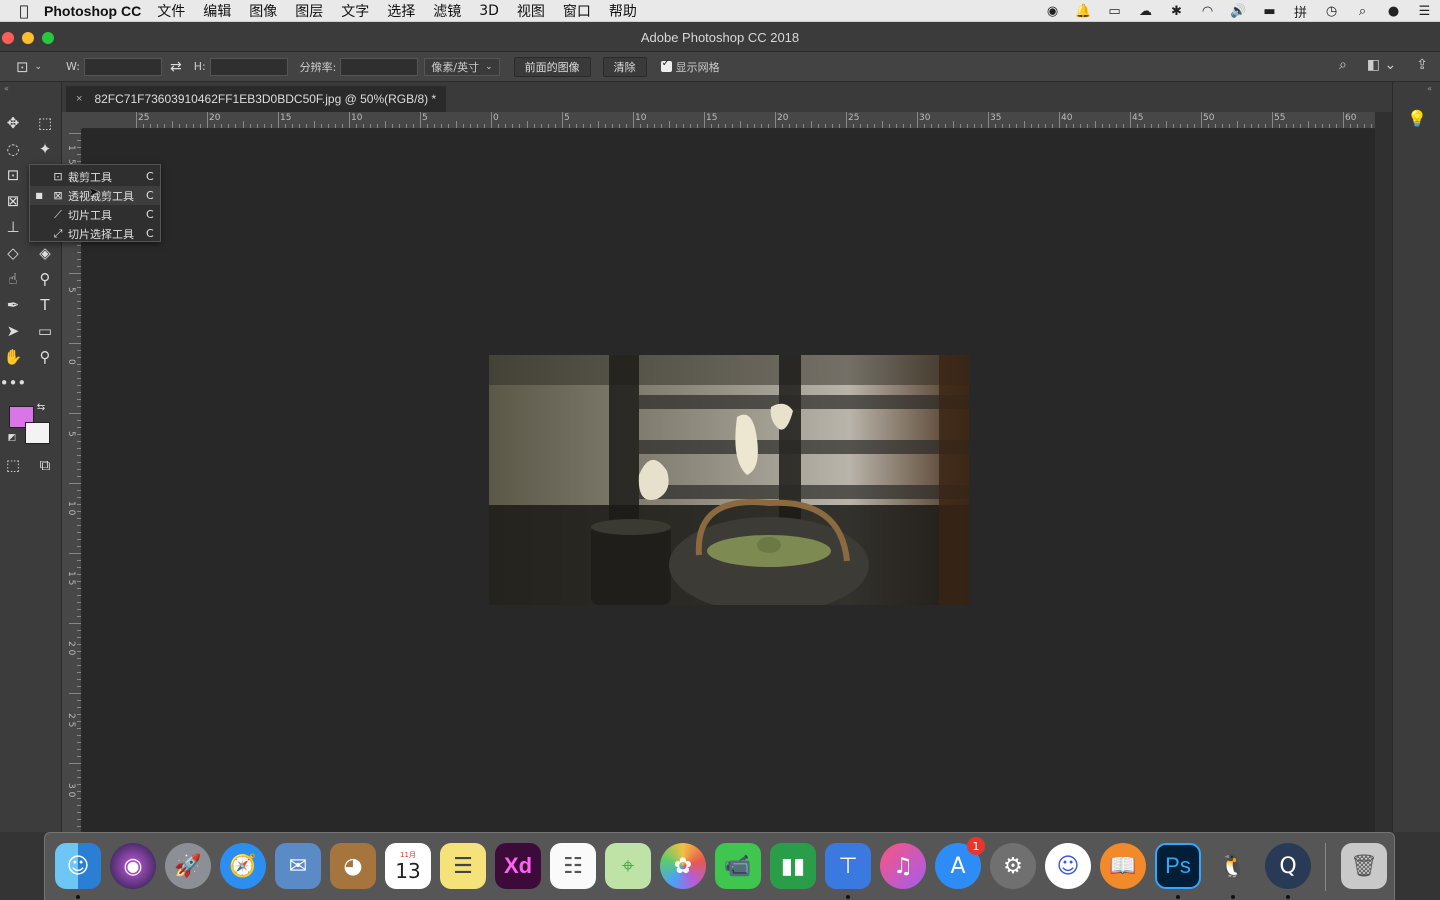 The width and height of the screenshot is (1440, 900). Describe the element at coordinates (263, 11) in the screenshot. I see `menu-image: 图像` at that location.